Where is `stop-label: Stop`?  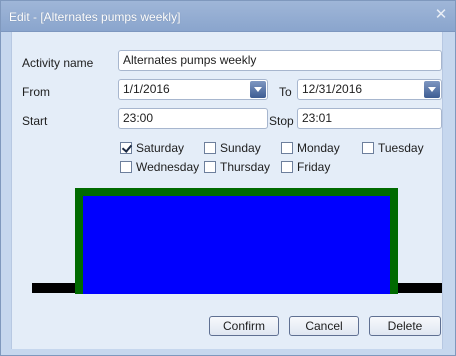 stop-label: Stop is located at coordinates (281, 121).